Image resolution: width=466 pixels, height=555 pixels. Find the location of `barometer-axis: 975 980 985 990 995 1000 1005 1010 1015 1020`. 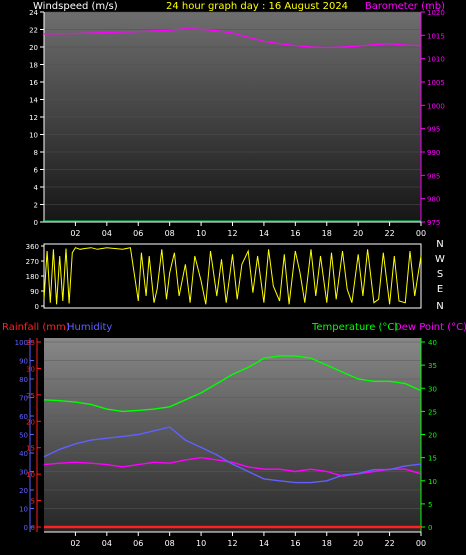

barometer-axis: 975 980 985 990 995 1000 1005 1010 1015 1020 is located at coordinates (432, 118).